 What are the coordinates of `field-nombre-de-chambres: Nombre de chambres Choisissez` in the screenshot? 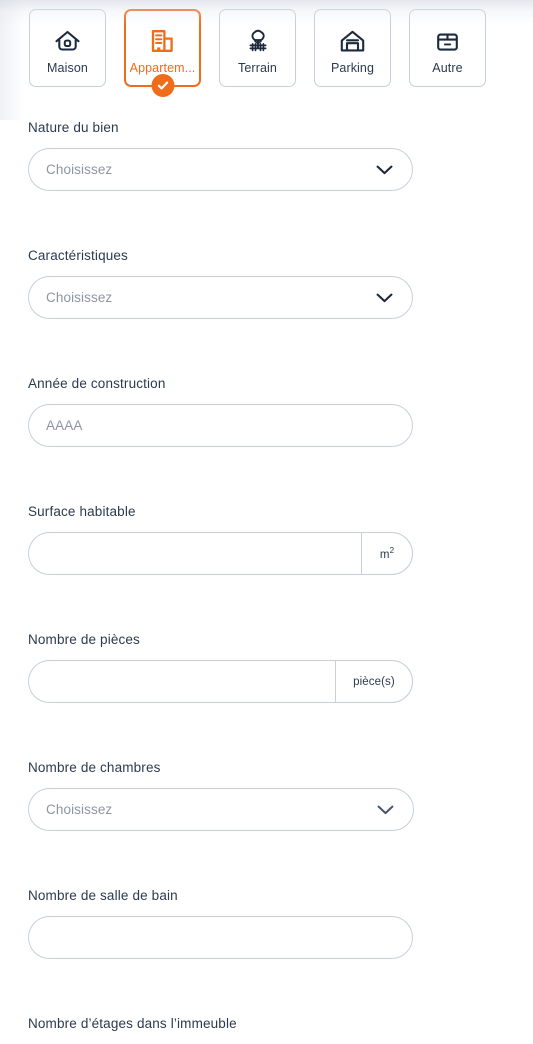 It's located at (266, 795).